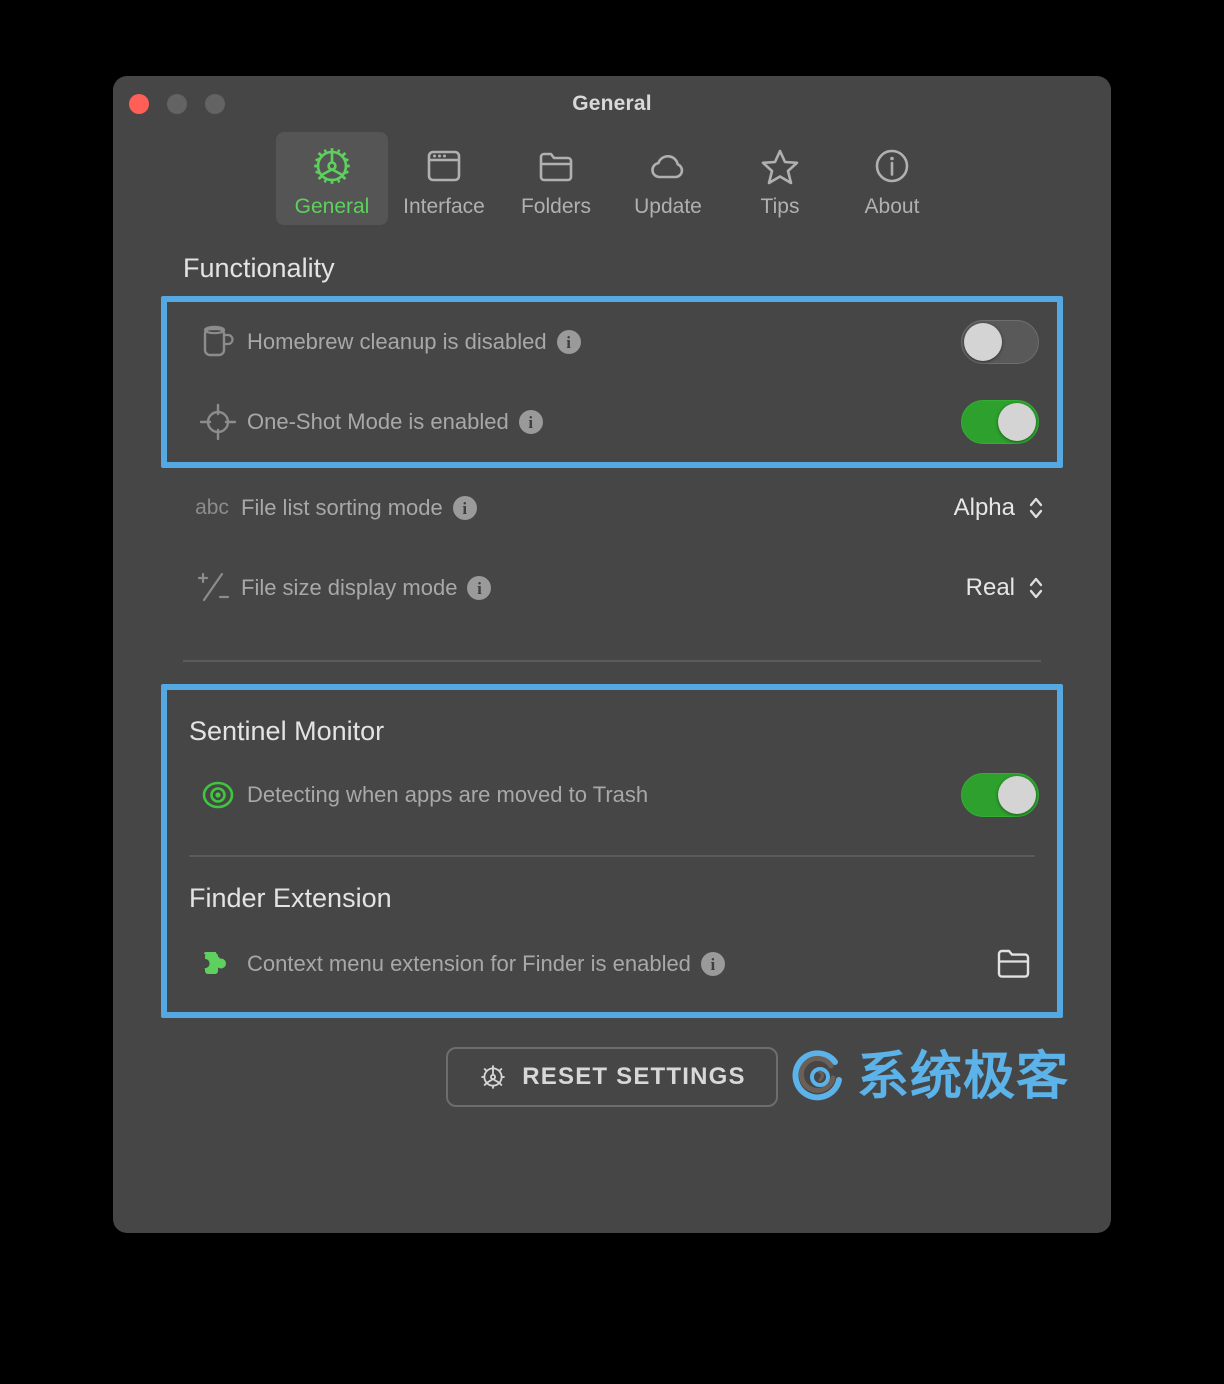 The image size is (1224, 1384). Describe the element at coordinates (597, 508) in the screenshot. I see `row-label-sorting: File list sorting mode i` at that location.